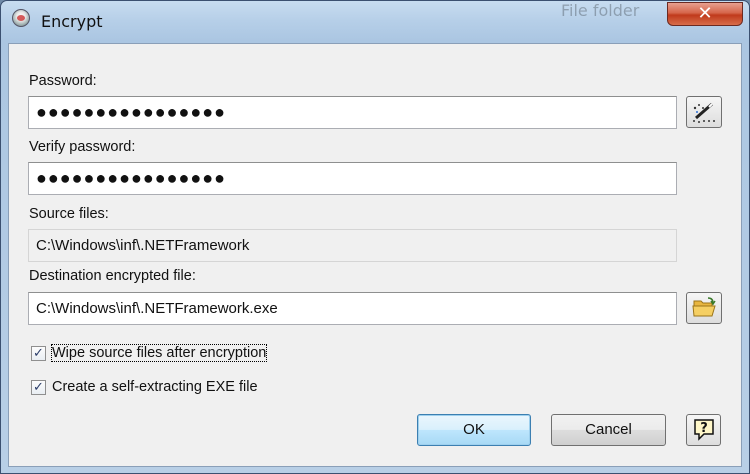 The image size is (750, 474). What do you see at coordinates (69, 214) in the screenshot?
I see `source-files-label: Source files:` at bounding box center [69, 214].